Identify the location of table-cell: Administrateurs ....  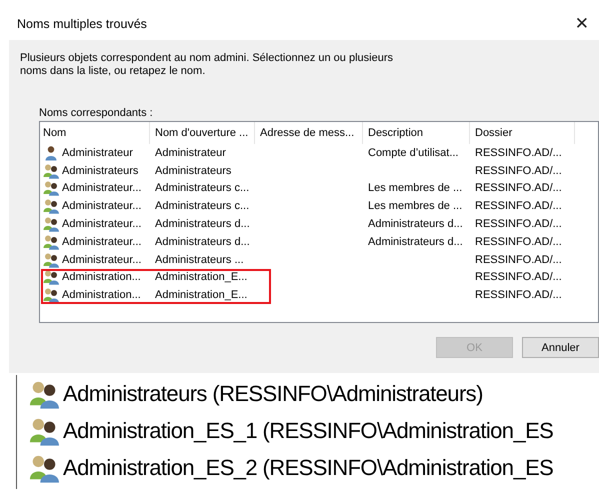
(199, 260).